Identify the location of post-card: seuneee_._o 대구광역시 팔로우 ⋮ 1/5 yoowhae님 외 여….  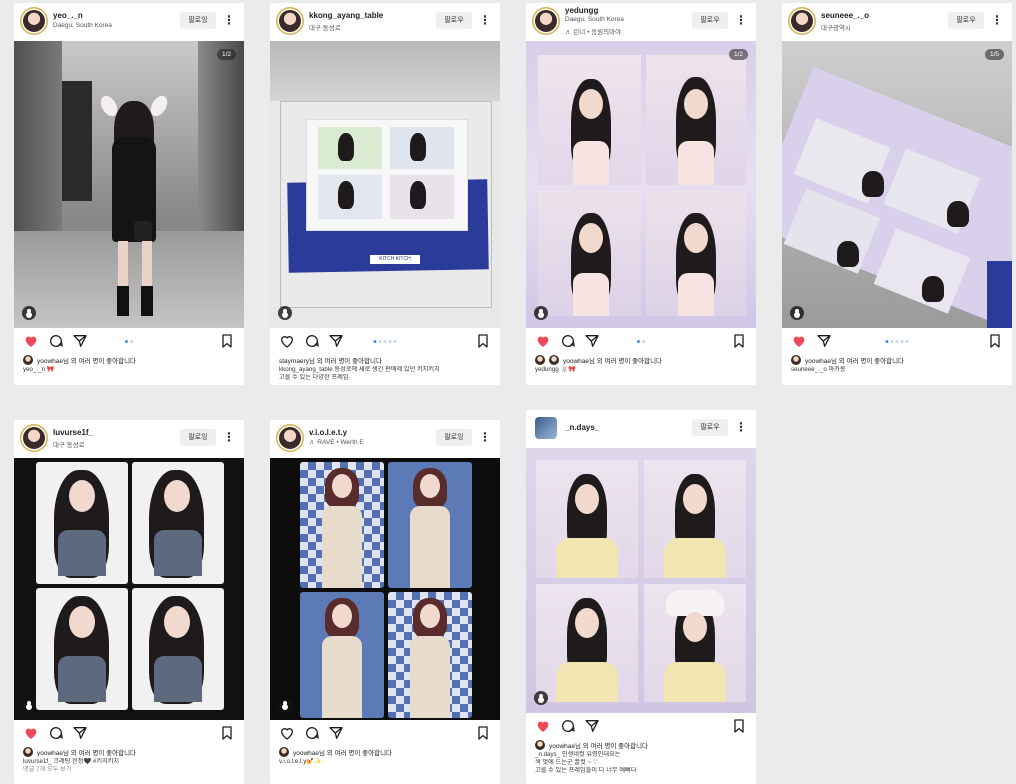
(897, 194).